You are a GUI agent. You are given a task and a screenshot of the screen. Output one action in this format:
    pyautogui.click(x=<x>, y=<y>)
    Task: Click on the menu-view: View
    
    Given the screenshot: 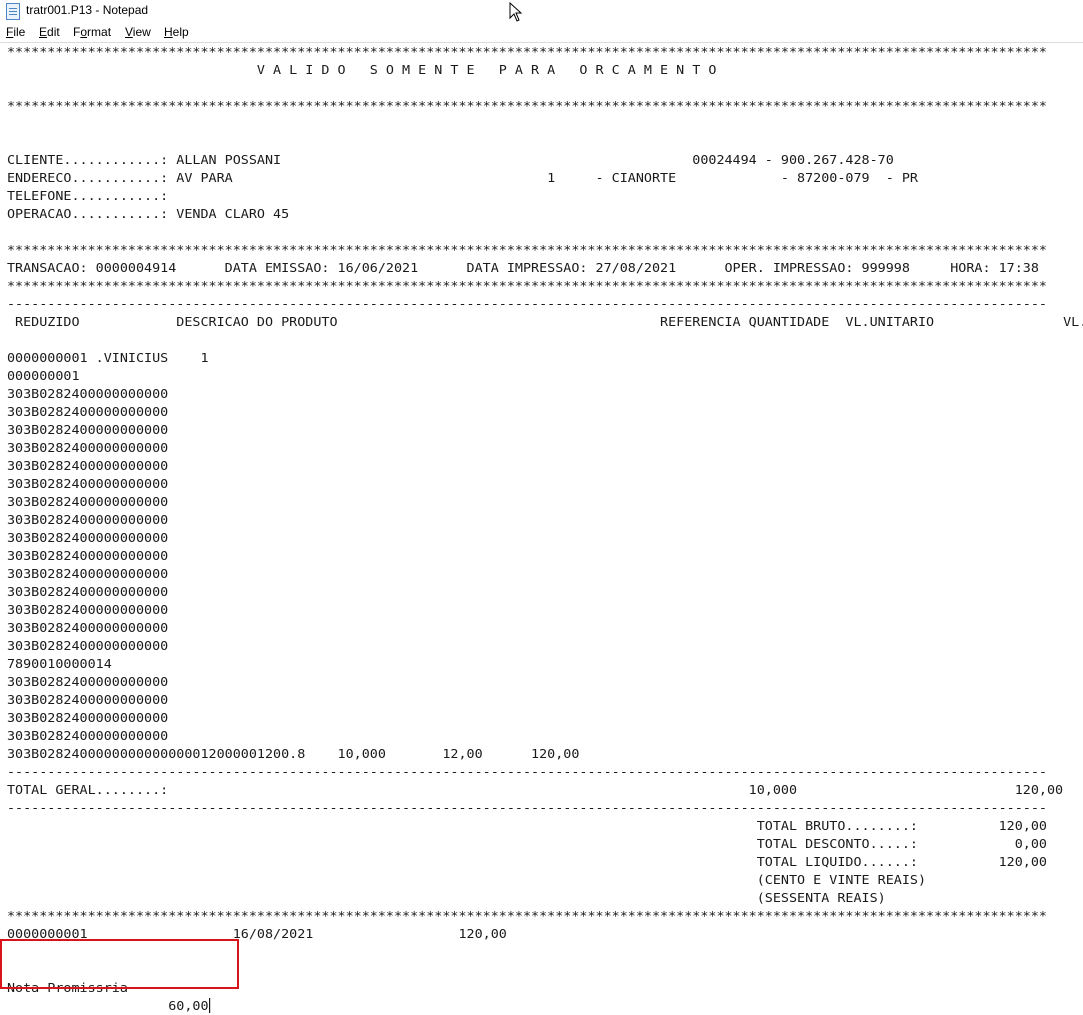 What is the action you would take?
    pyautogui.click(x=138, y=32)
    